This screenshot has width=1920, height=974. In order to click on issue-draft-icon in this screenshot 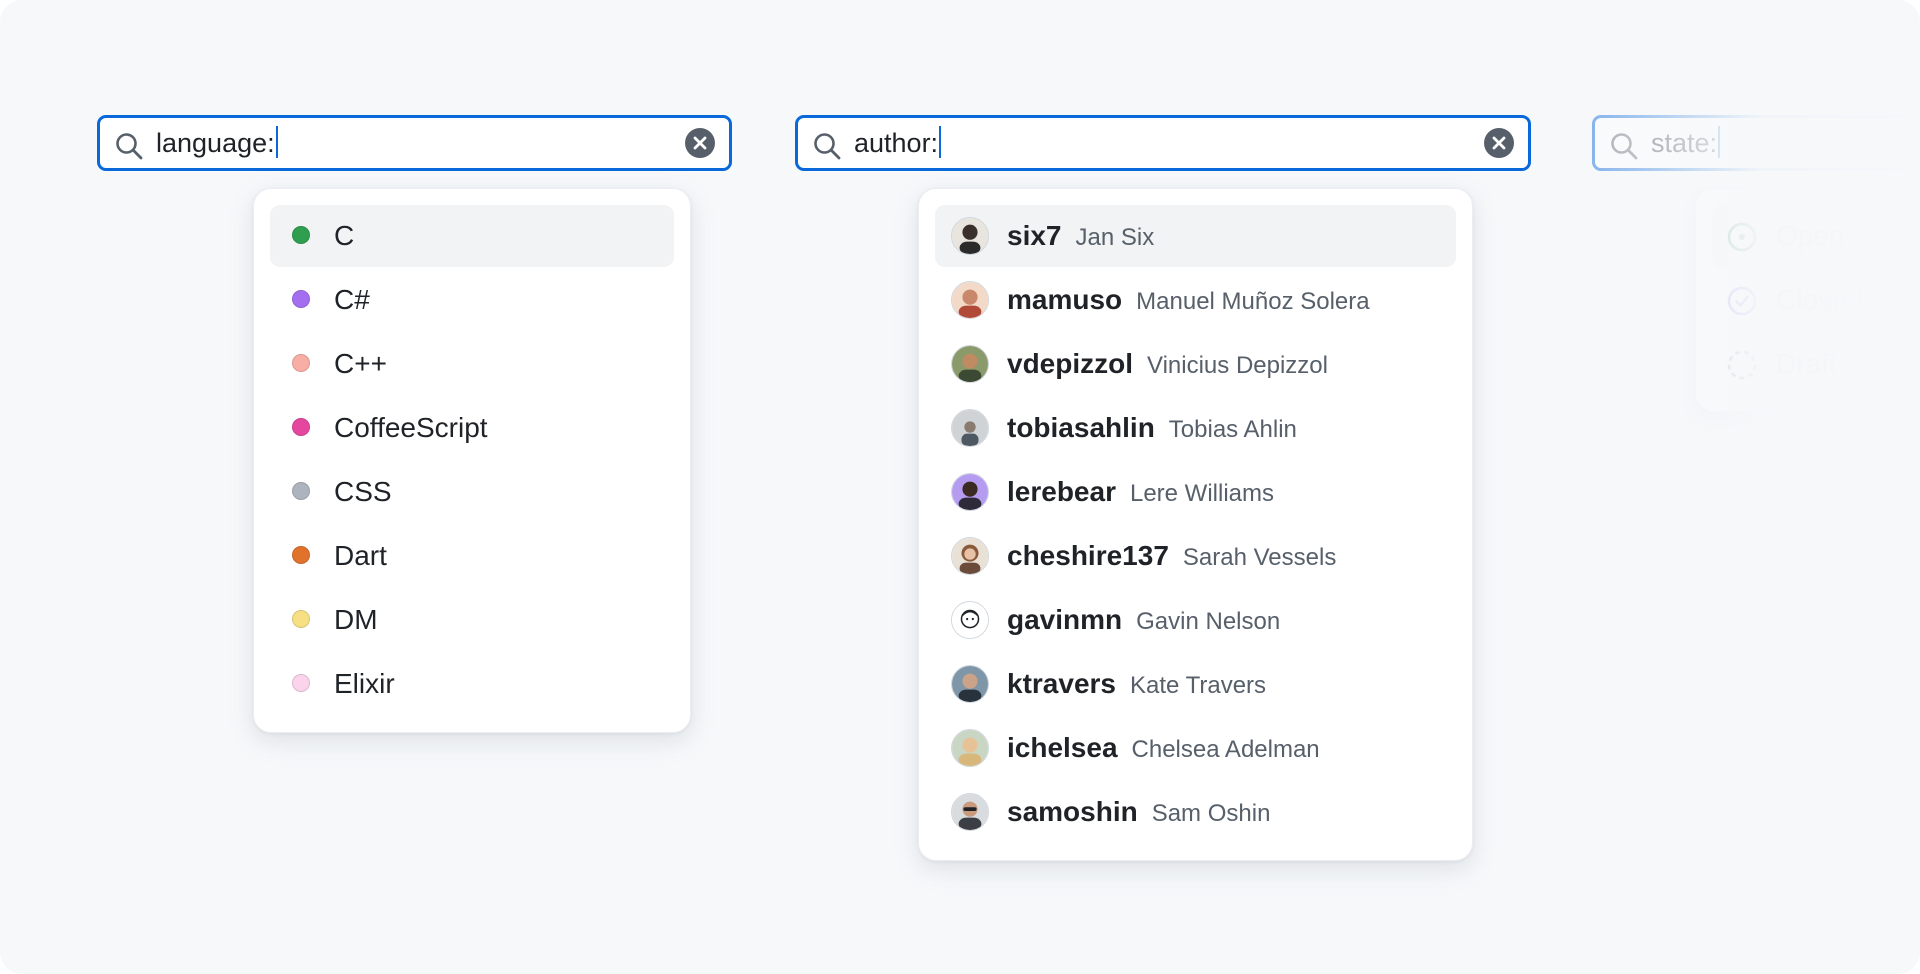, I will do `click(1742, 365)`.